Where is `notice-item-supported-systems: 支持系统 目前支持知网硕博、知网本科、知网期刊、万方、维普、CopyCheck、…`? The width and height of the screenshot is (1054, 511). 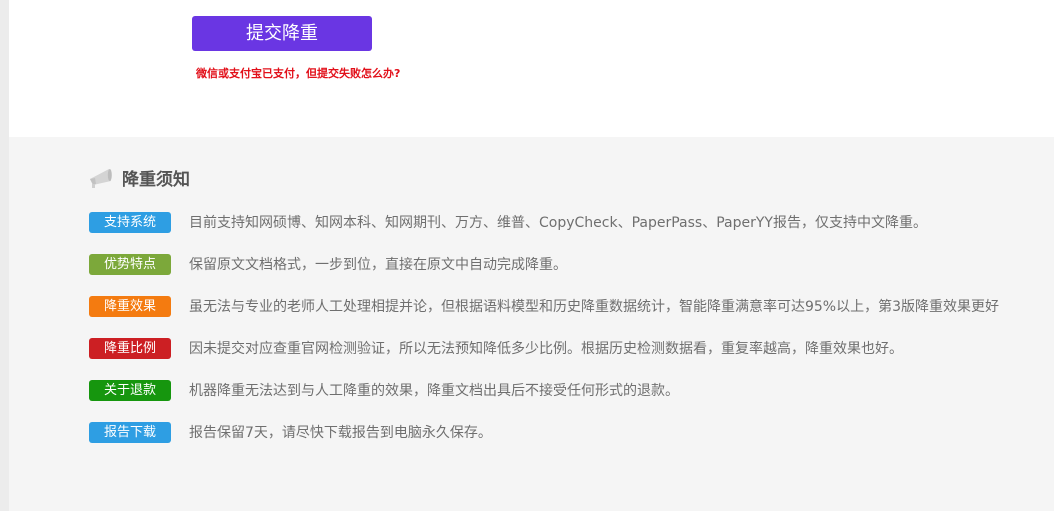
notice-item-supported-systems: 支持系统 目前支持知网硕博、知网本科、知网期刊、万方、维普、CopyCheck、… is located at coordinates (508, 222).